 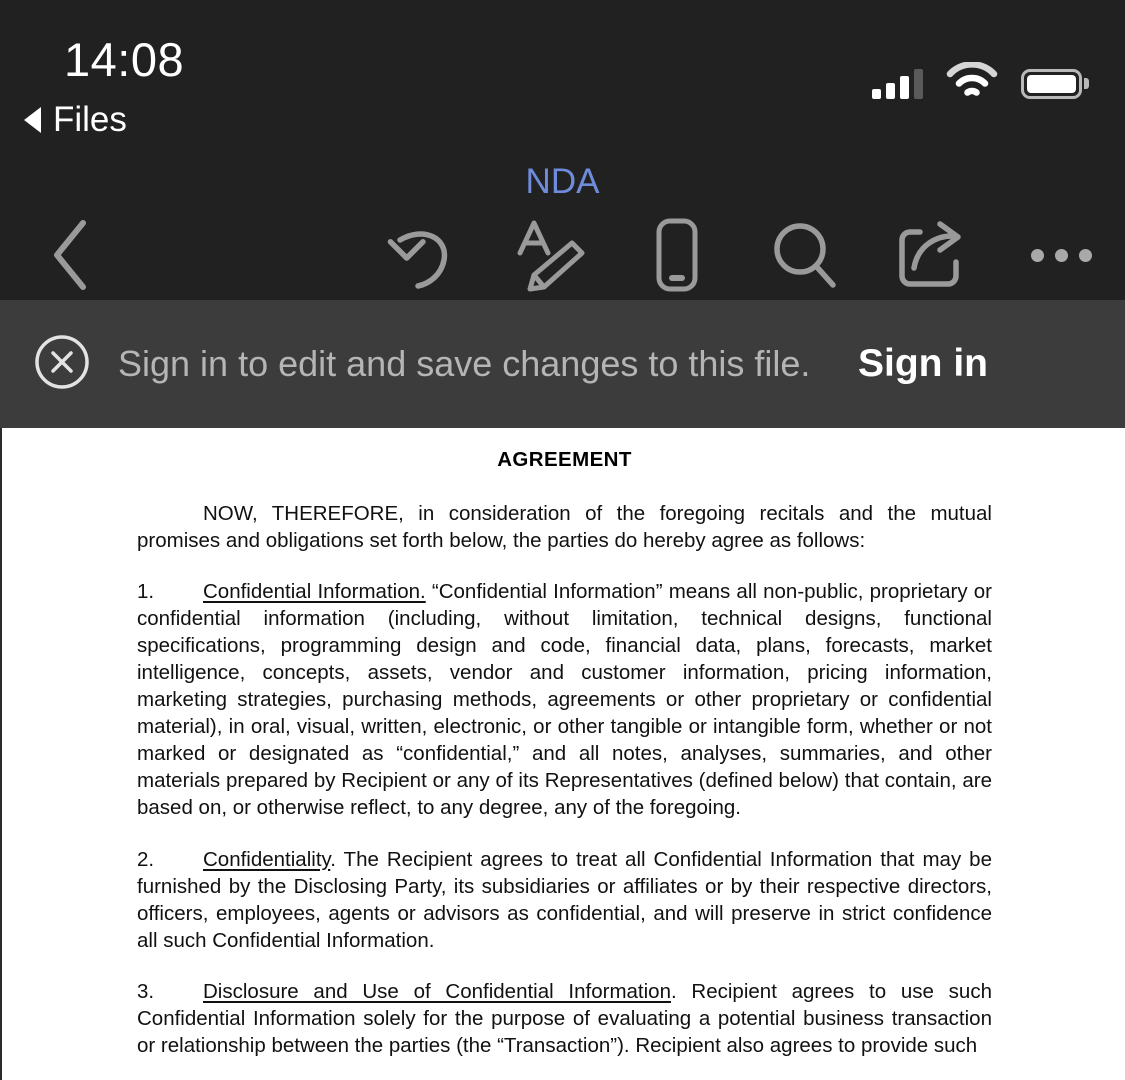 I want to click on share-icon, so click(x=933, y=255).